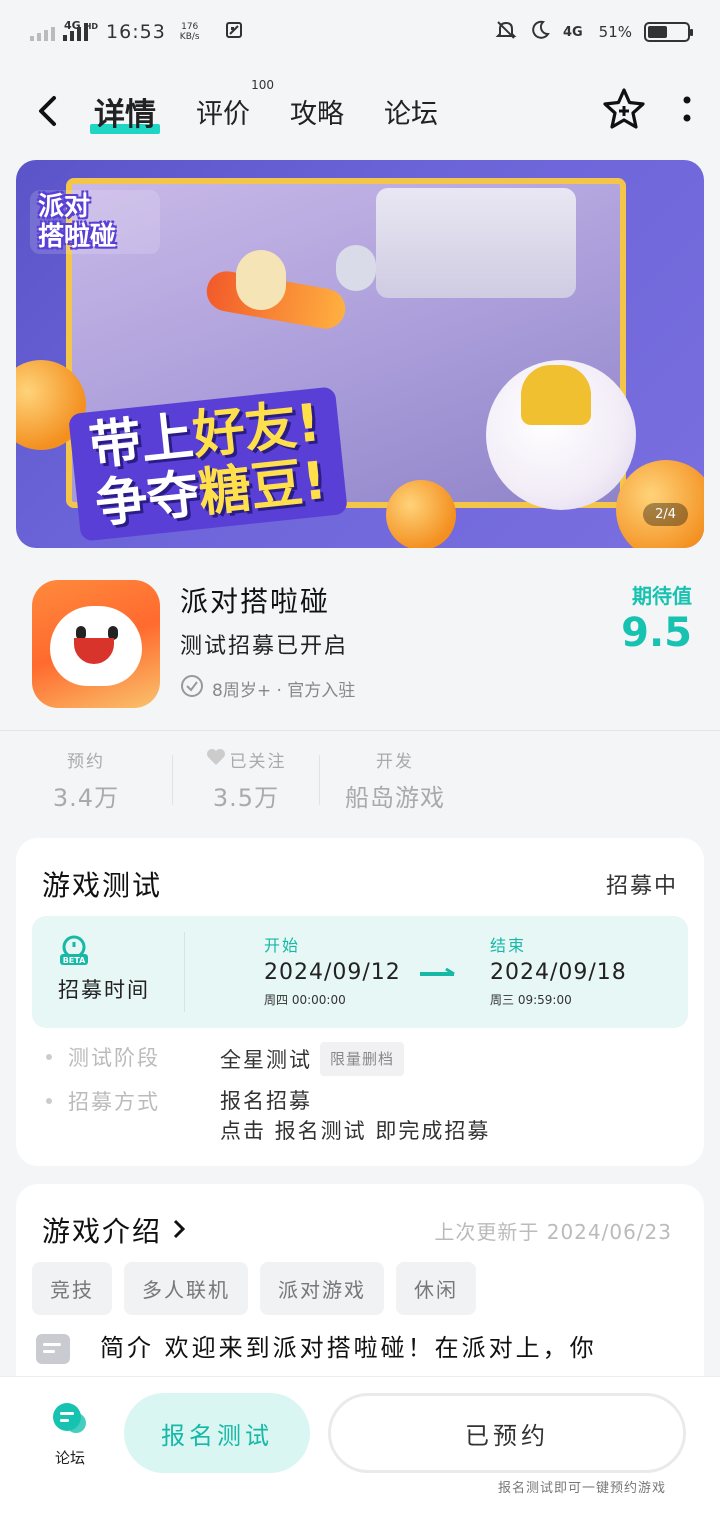 This screenshot has height=1520, width=720. Describe the element at coordinates (262, 84) in the screenshot. I see `reviews-count-badge: 100` at that location.